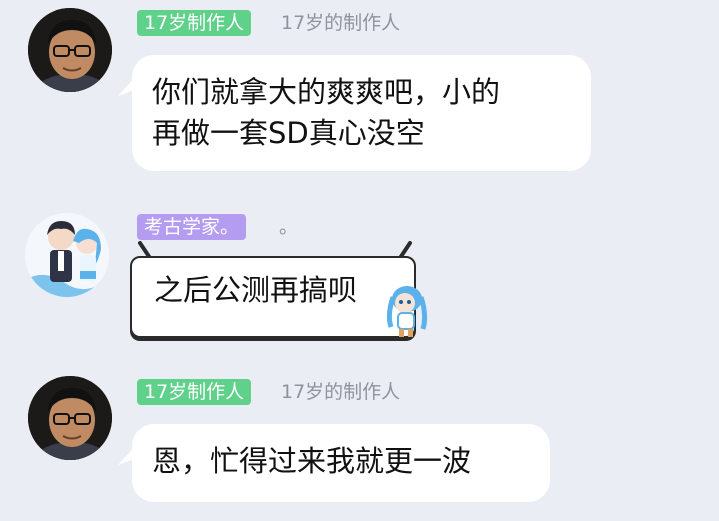 Image resolution: width=719 pixels, height=521 pixels. Describe the element at coordinates (192, 227) in the screenshot. I see `title-badge: 考古学家。` at that location.